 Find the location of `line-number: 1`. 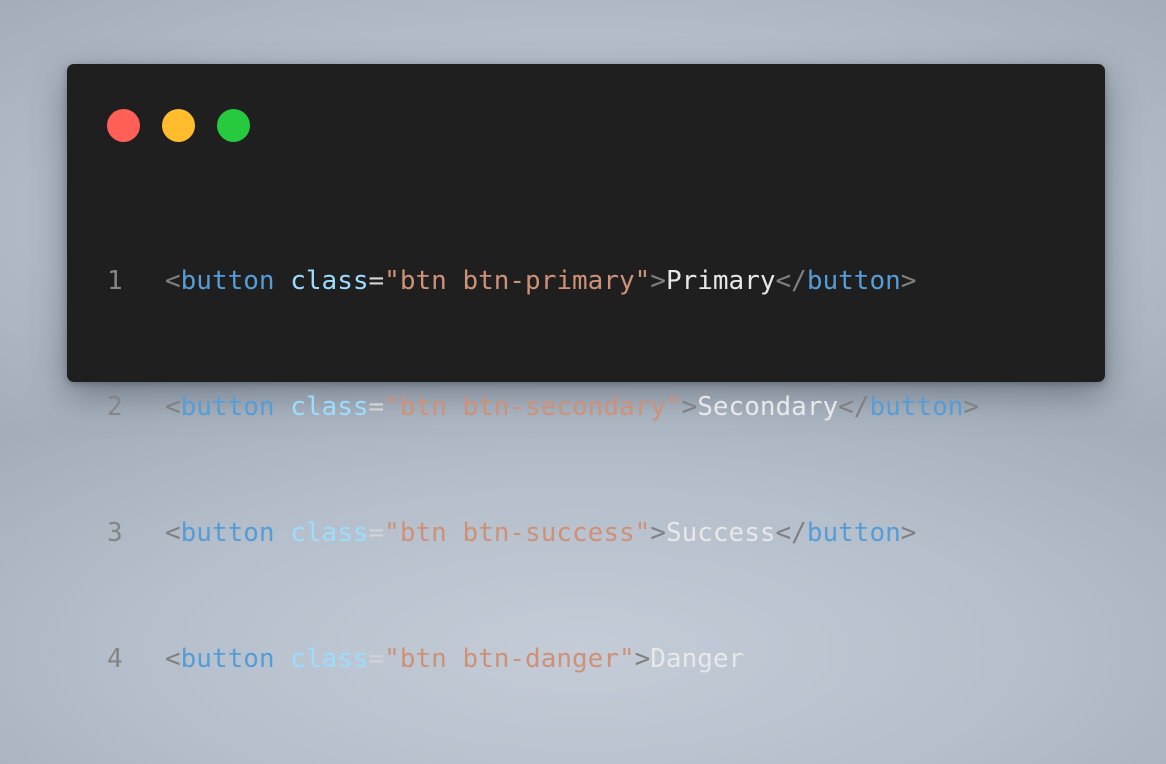

line-number: 1 is located at coordinates (115, 281).